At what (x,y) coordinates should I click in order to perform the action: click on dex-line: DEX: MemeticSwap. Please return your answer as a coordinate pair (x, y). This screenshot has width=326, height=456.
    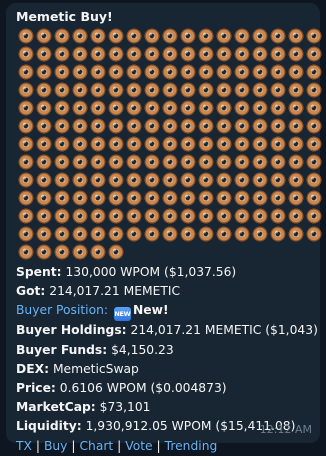
    Looking at the image, I should click on (164, 369).